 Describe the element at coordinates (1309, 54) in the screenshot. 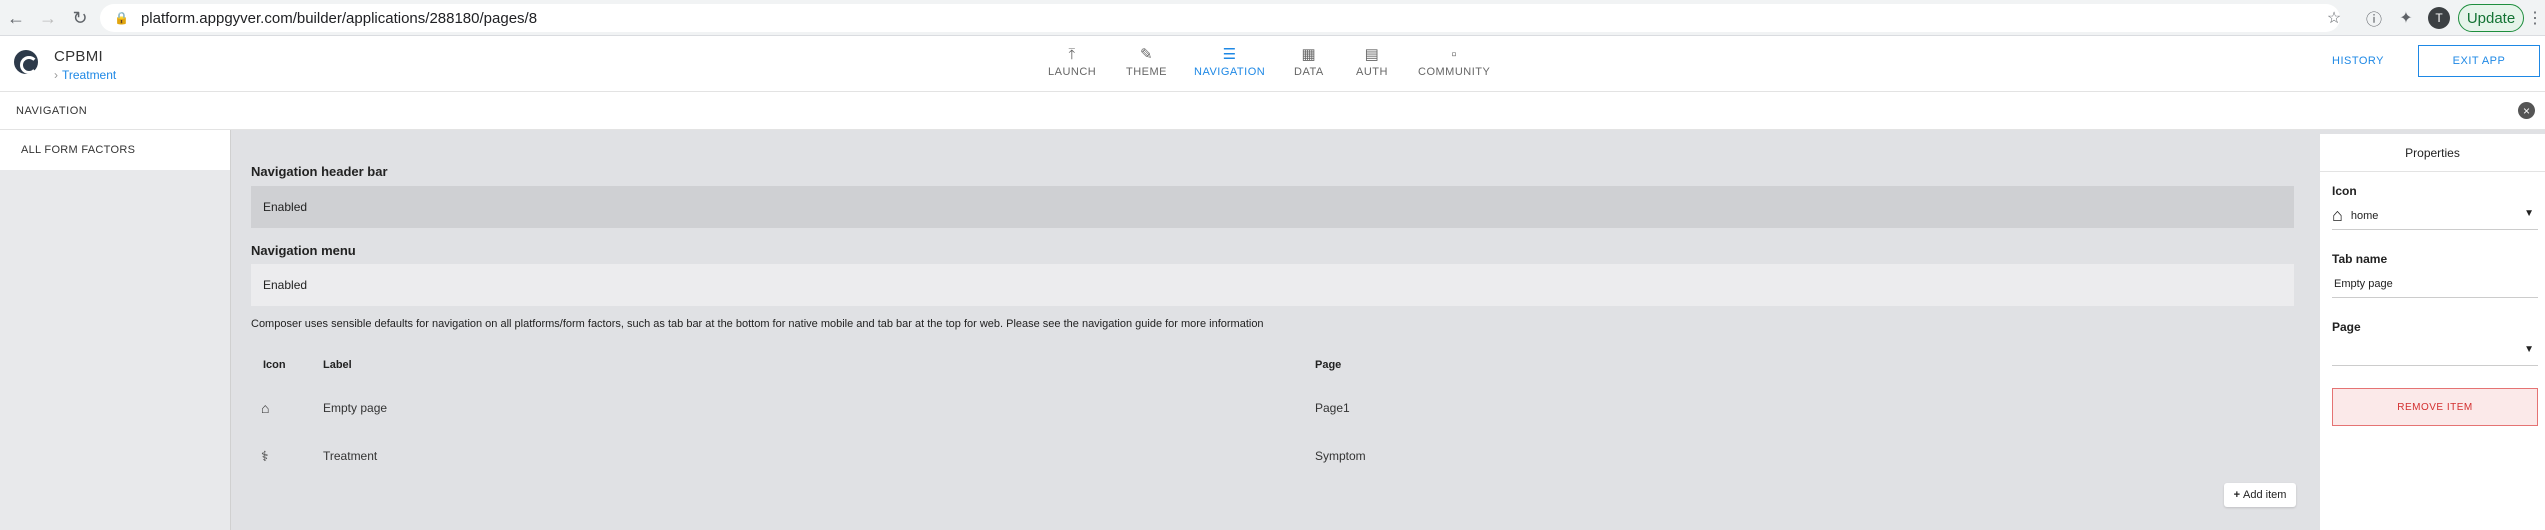

I see `folder-icon: ▦` at that location.